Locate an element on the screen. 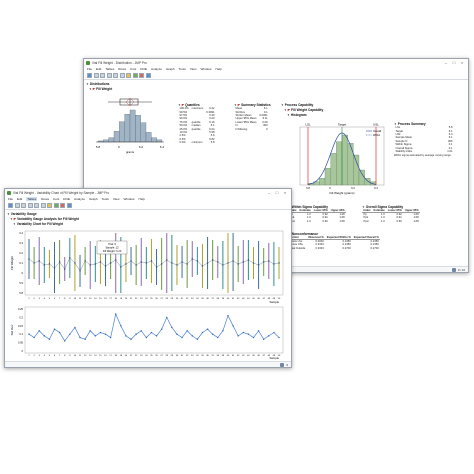 This screenshot has height=474, width=474. paste-icon is located at coordinates (43, 205).